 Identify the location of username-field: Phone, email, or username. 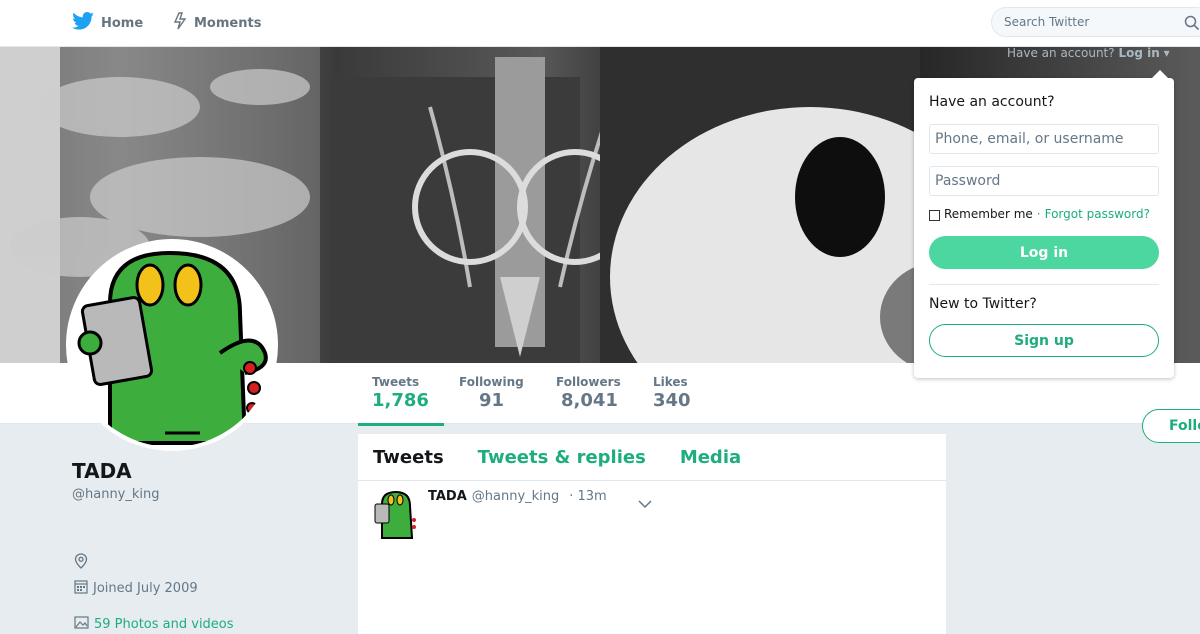
(1044, 139).